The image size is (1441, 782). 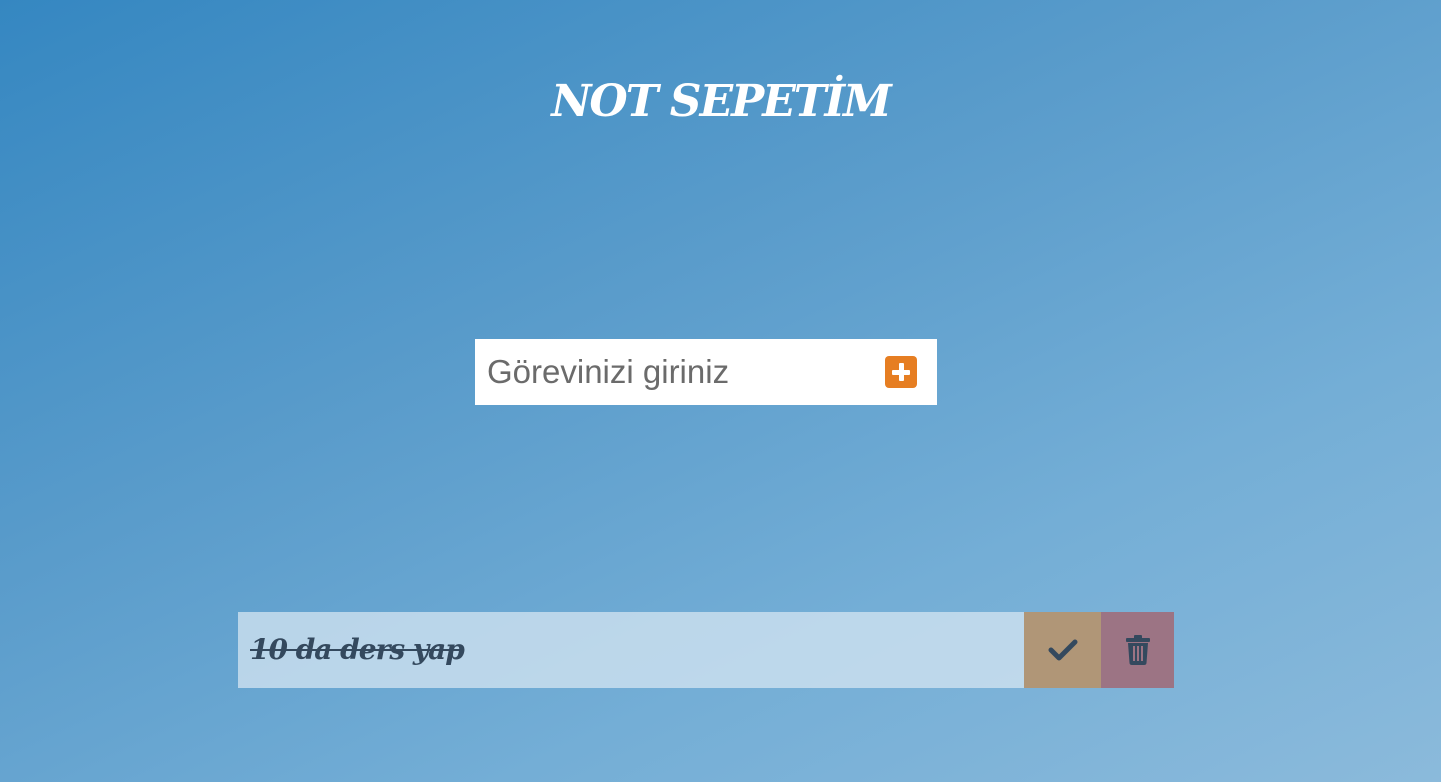 I want to click on trash-icon, so click(x=1137, y=650).